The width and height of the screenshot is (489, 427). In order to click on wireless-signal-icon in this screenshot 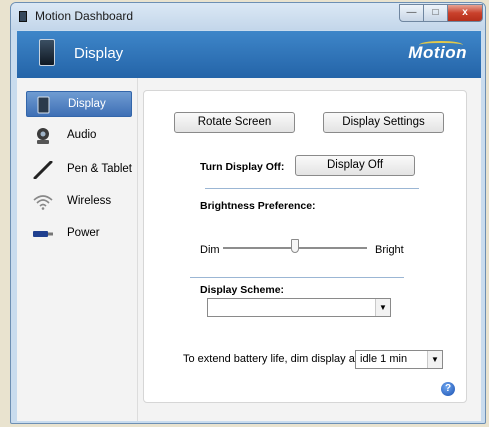, I will do `click(43, 202)`.